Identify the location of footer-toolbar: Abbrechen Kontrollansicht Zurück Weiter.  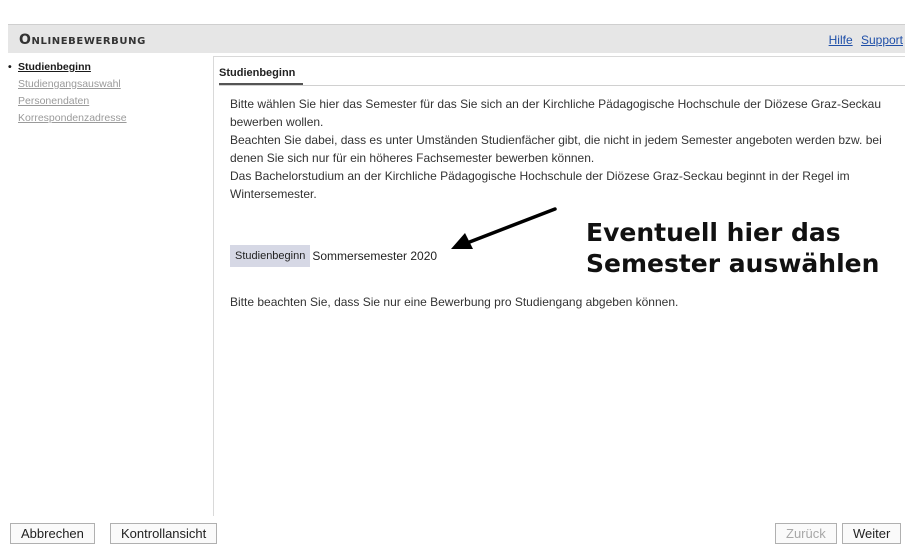
(456, 533).